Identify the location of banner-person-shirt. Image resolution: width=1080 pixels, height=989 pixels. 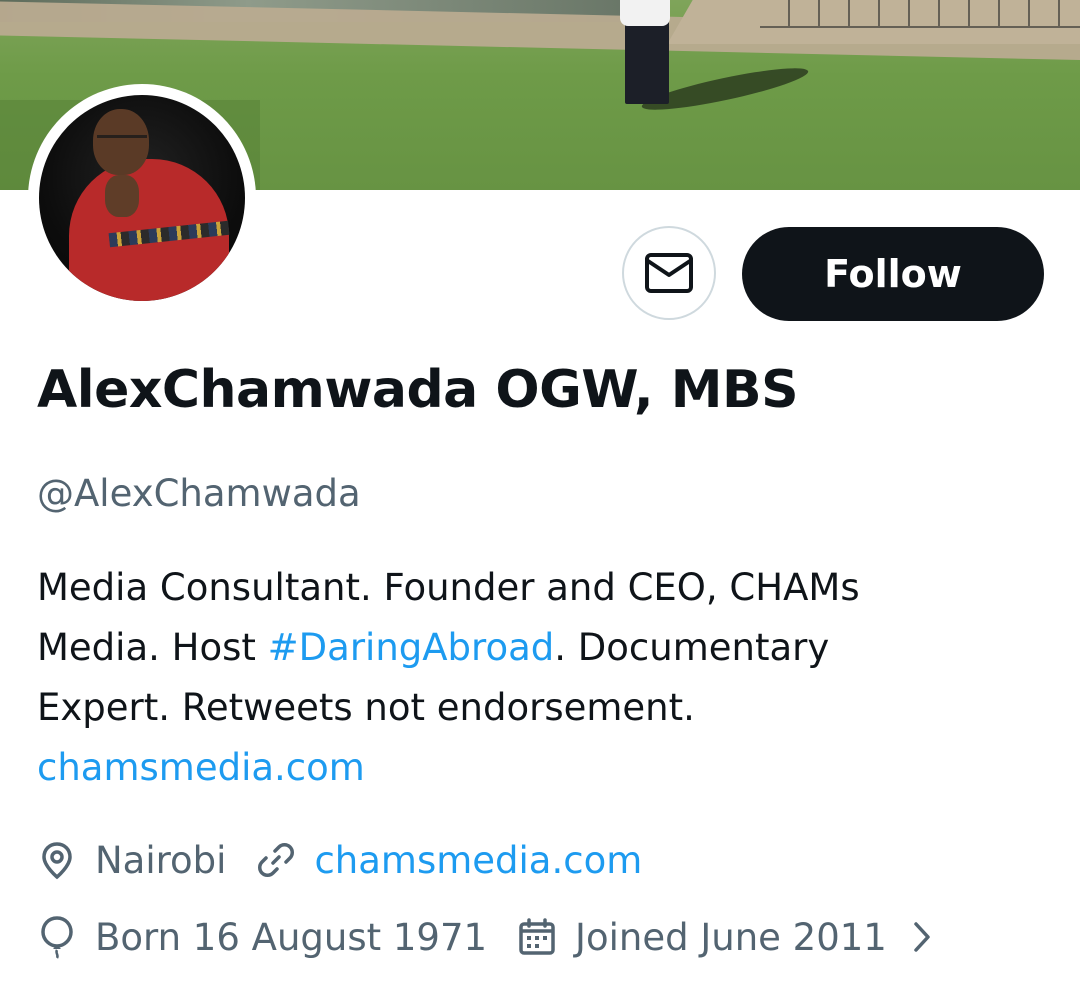
(645, 13).